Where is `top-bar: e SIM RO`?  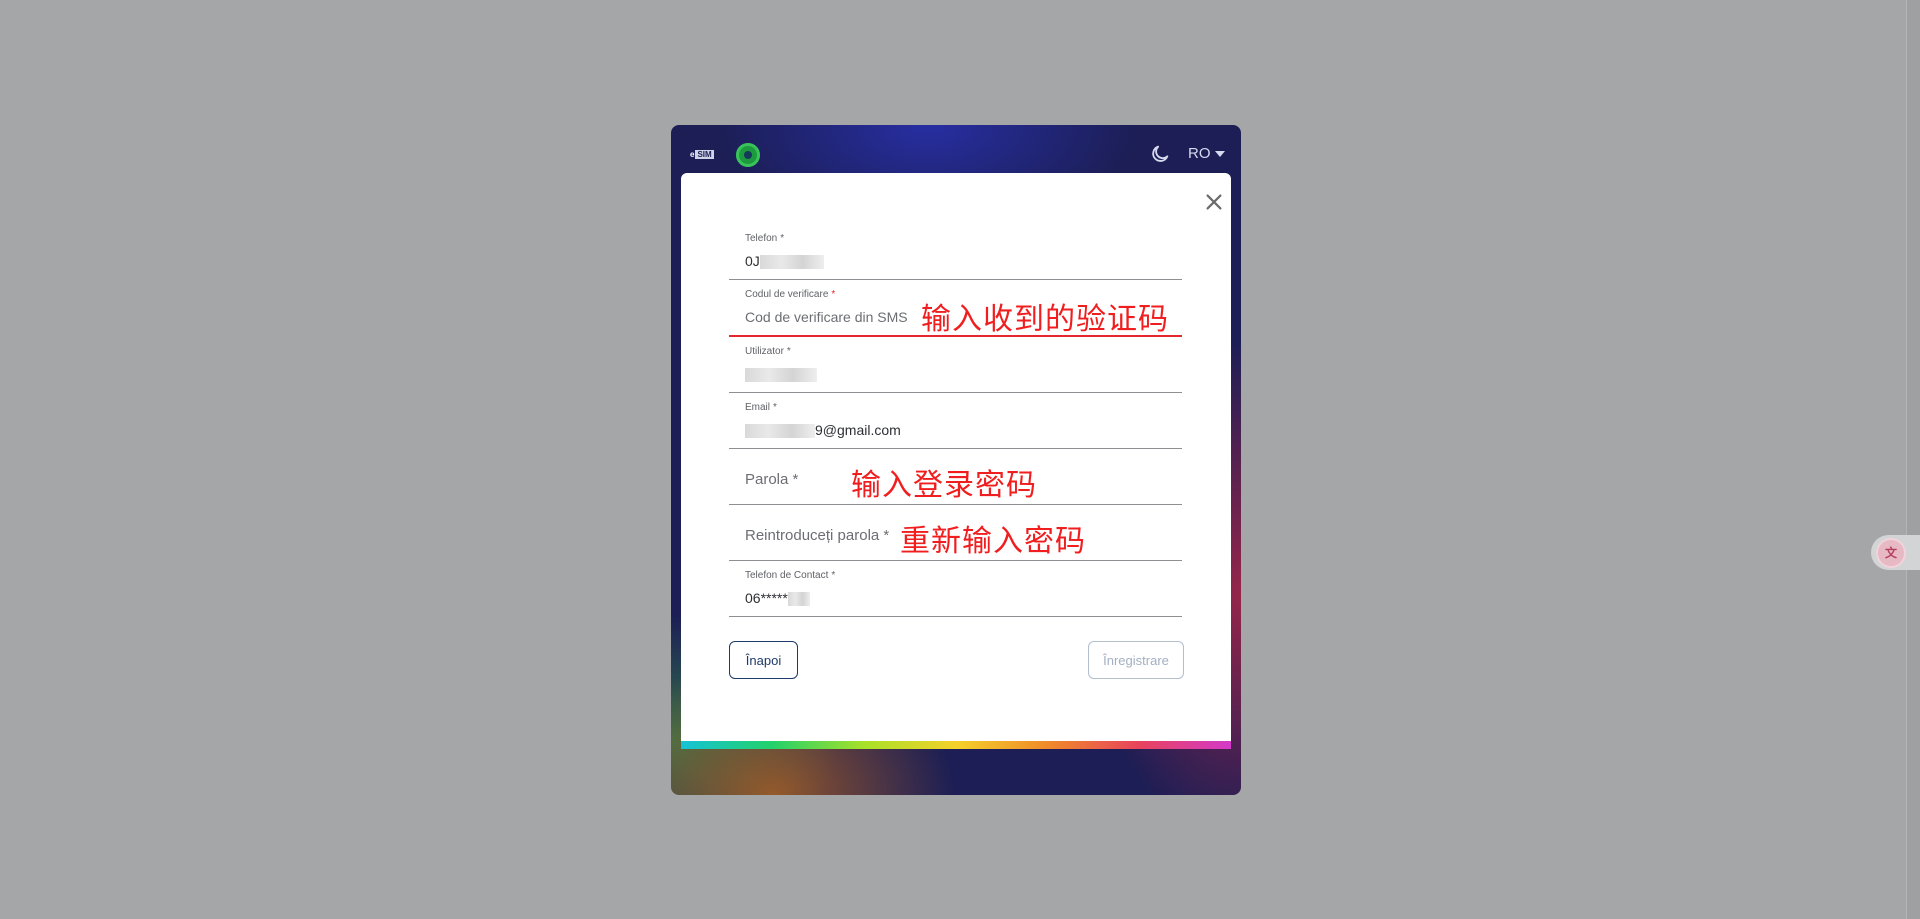 top-bar: e SIM RO is located at coordinates (956, 149).